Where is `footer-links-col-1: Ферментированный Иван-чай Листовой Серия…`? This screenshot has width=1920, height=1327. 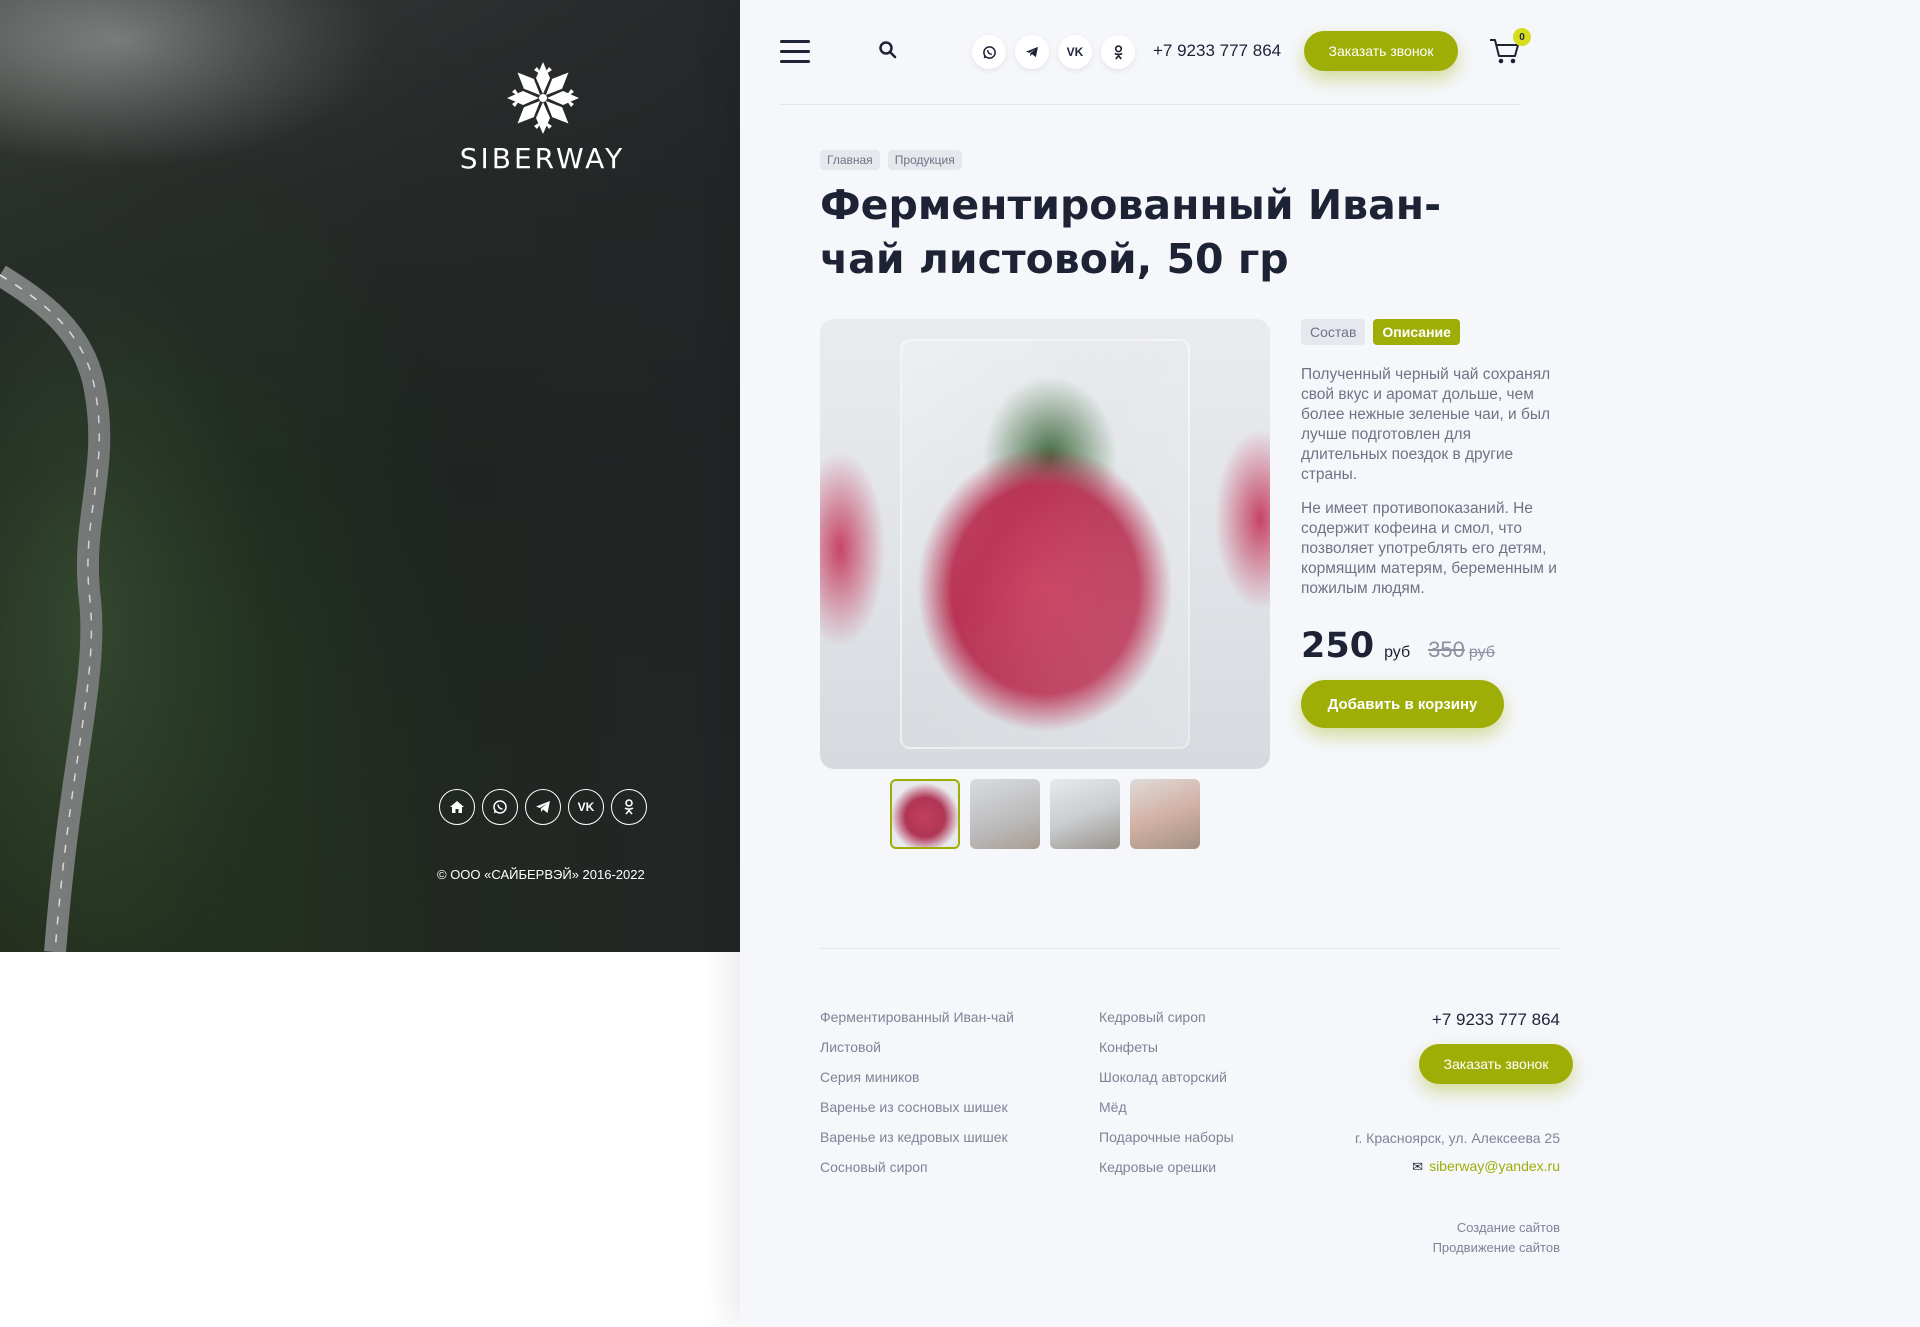 footer-links-col-1: Ферментированный Иван-чай Листовой Серия… is located at coordinates (917, 1099).